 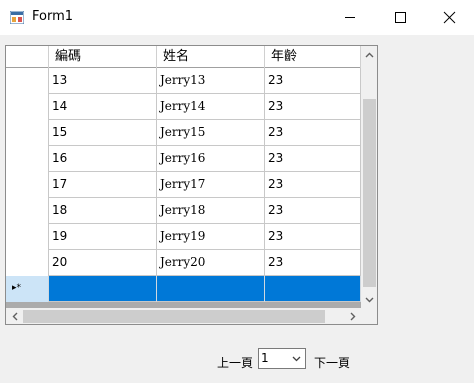 I want to click on cell-code: 16, so click(x=103, y=159).